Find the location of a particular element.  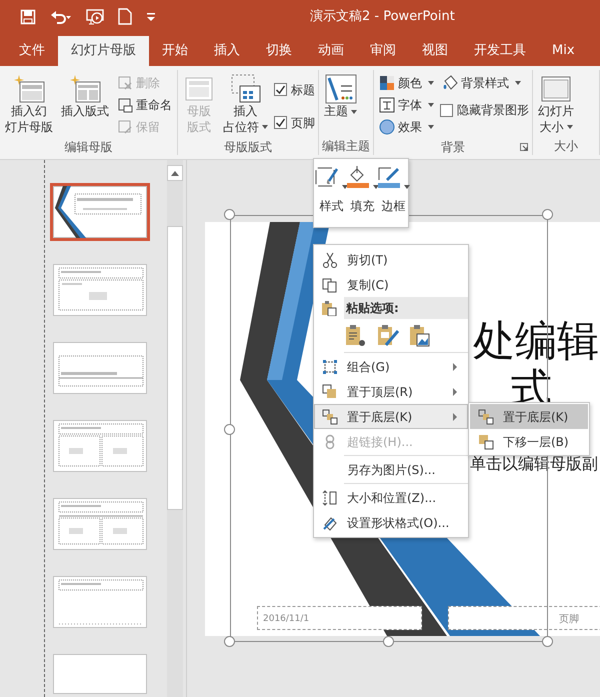

ribbon-button: 字体 is located at coordinates (406, 105).